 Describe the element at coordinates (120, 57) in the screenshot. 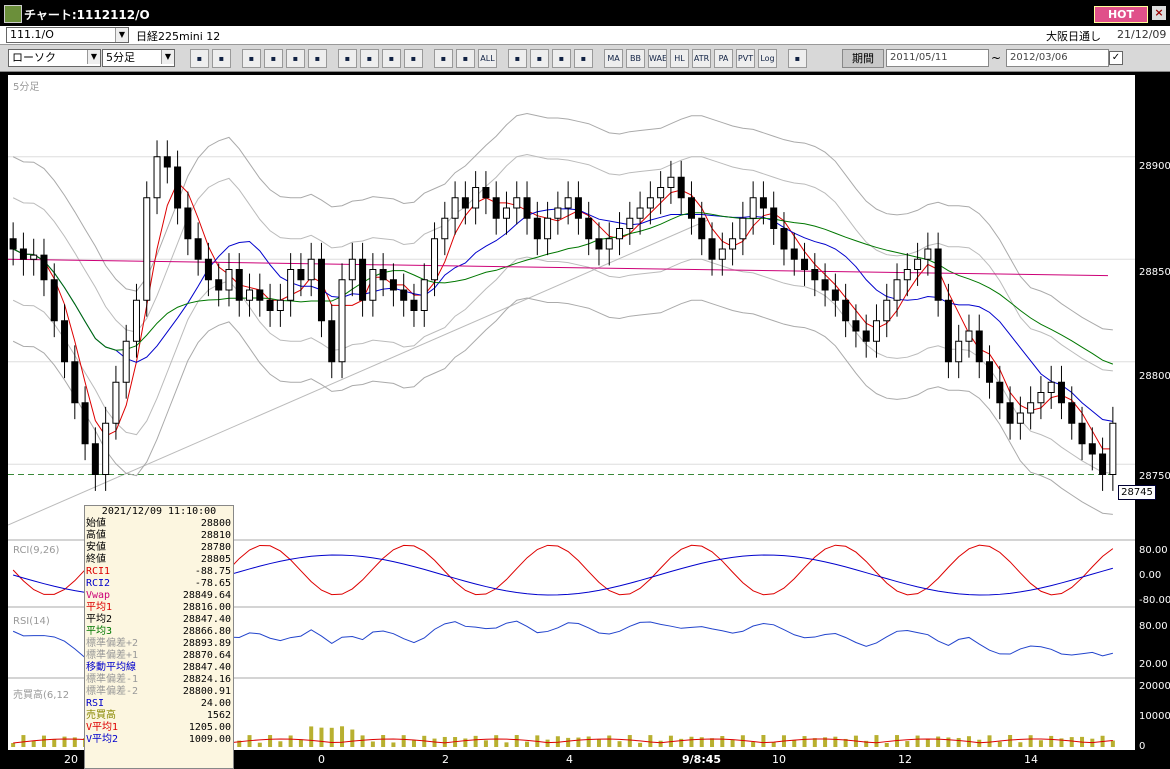

I see `timeframe-value: 5分足` at that location.